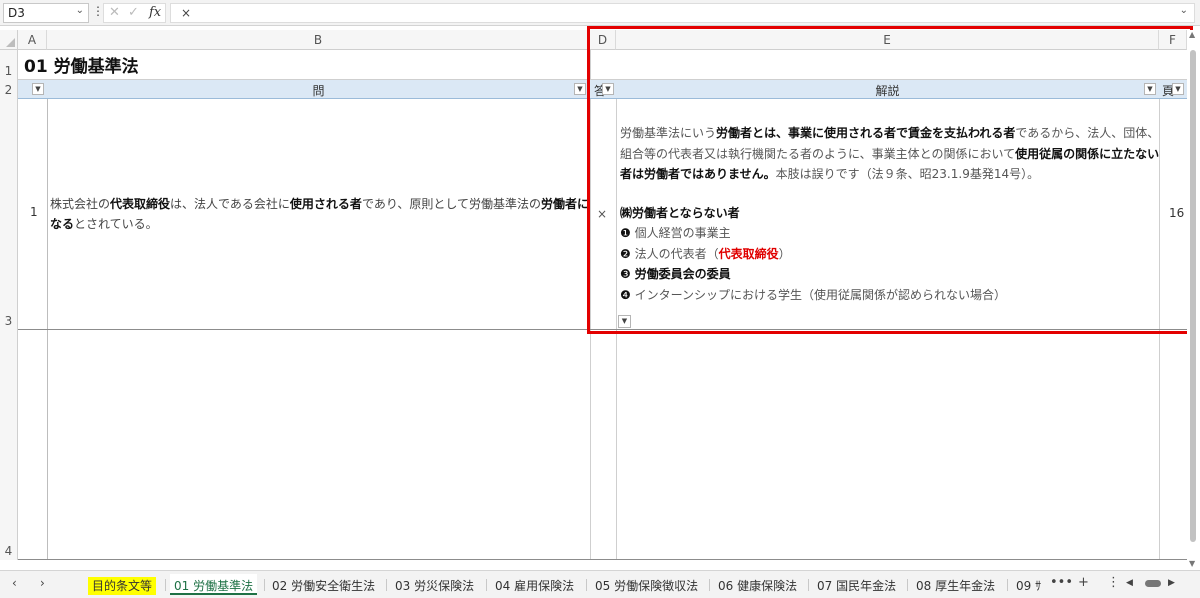  I want to click on question-text: は、法人である会社に, so click(230, 204).